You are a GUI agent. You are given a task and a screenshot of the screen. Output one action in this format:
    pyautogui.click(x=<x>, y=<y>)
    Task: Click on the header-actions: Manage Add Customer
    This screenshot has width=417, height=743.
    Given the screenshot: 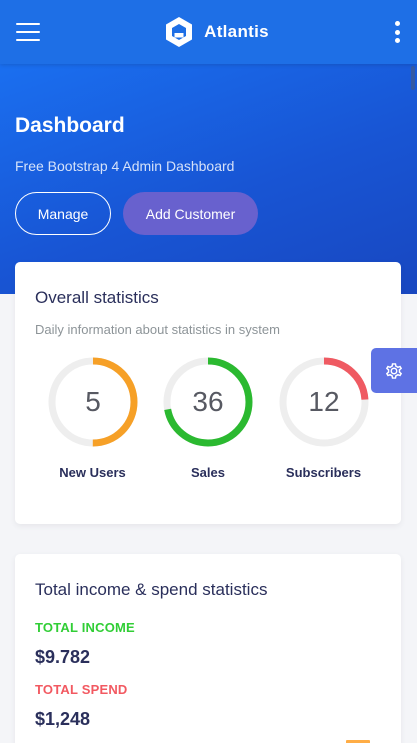 What is the action you would take?
    pyautogui.click(x=208, y=213)
    